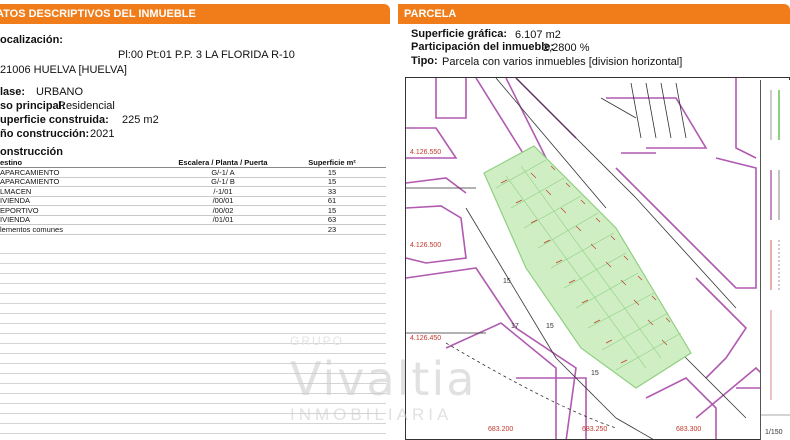 The height and width of the screenshot is (440, 790). What do you see at coordinates (193, 201) in the screenshot?
I see `table-row: IVIENDA /00/01 61` at bounding box center [193, 201].